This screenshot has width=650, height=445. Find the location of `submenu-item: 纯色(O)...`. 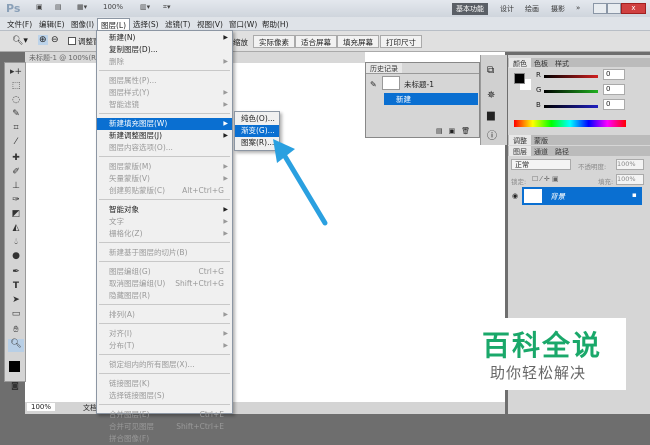

submenu-item: 纯色(O)... is located at coordinates (257, 119).